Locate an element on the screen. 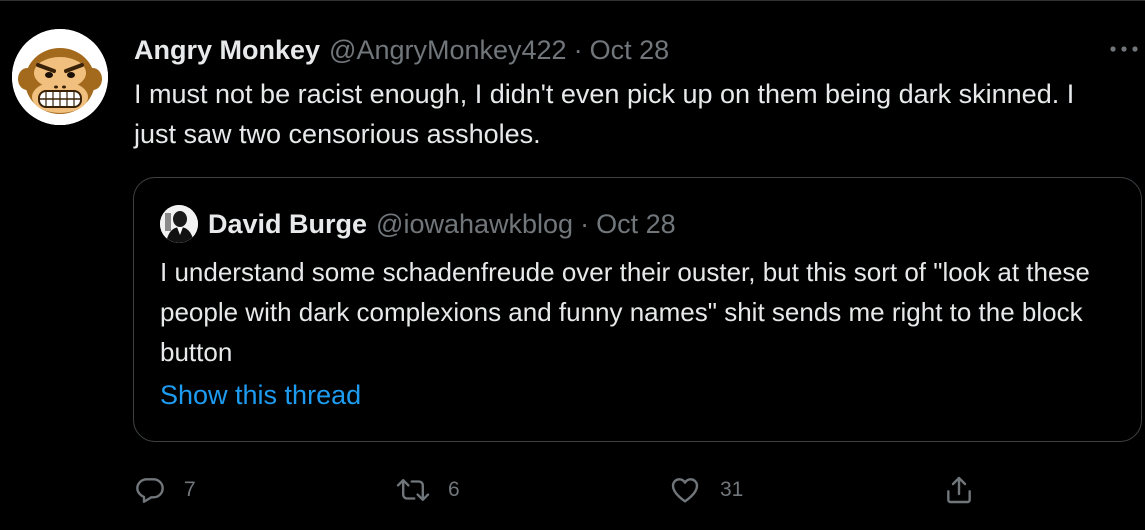 Image resolution: width=1145 pixels, height=530 pixels. more-options-button is located at coordinates (1124, 49).